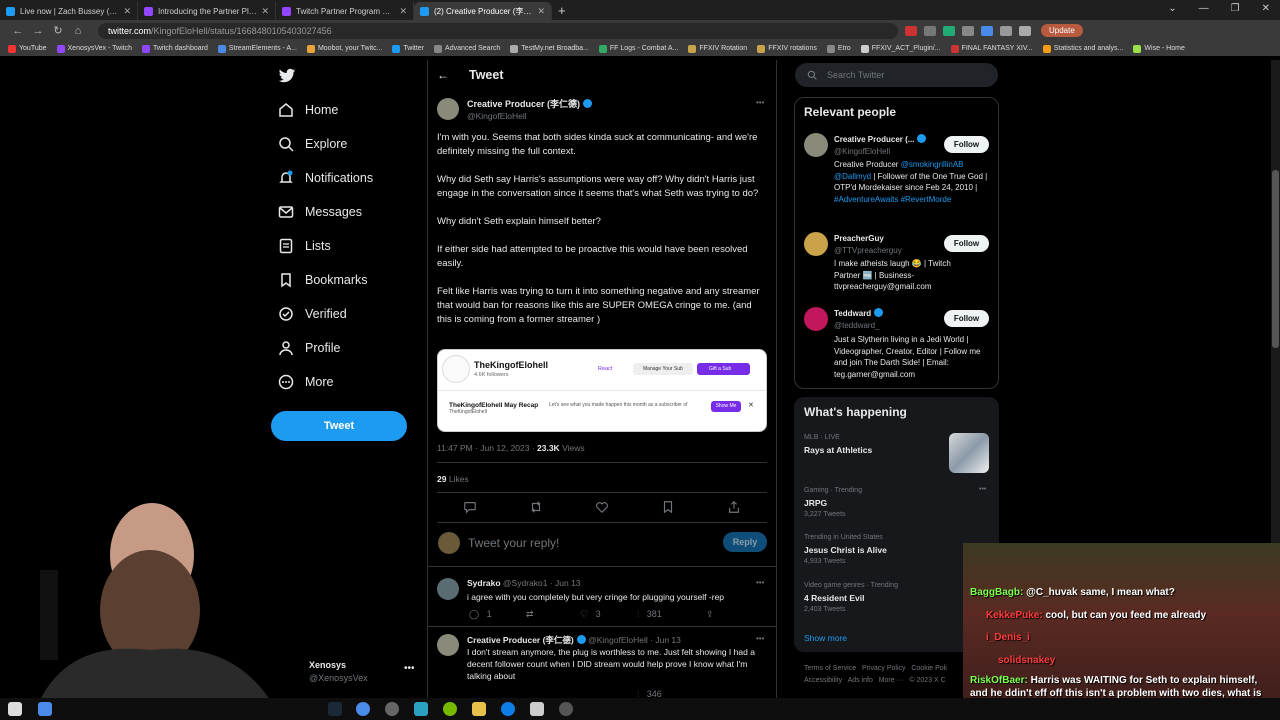 The image size is (1280, 720). I want to click on chevron-down-icon: ⌄, so click(1172, 8).